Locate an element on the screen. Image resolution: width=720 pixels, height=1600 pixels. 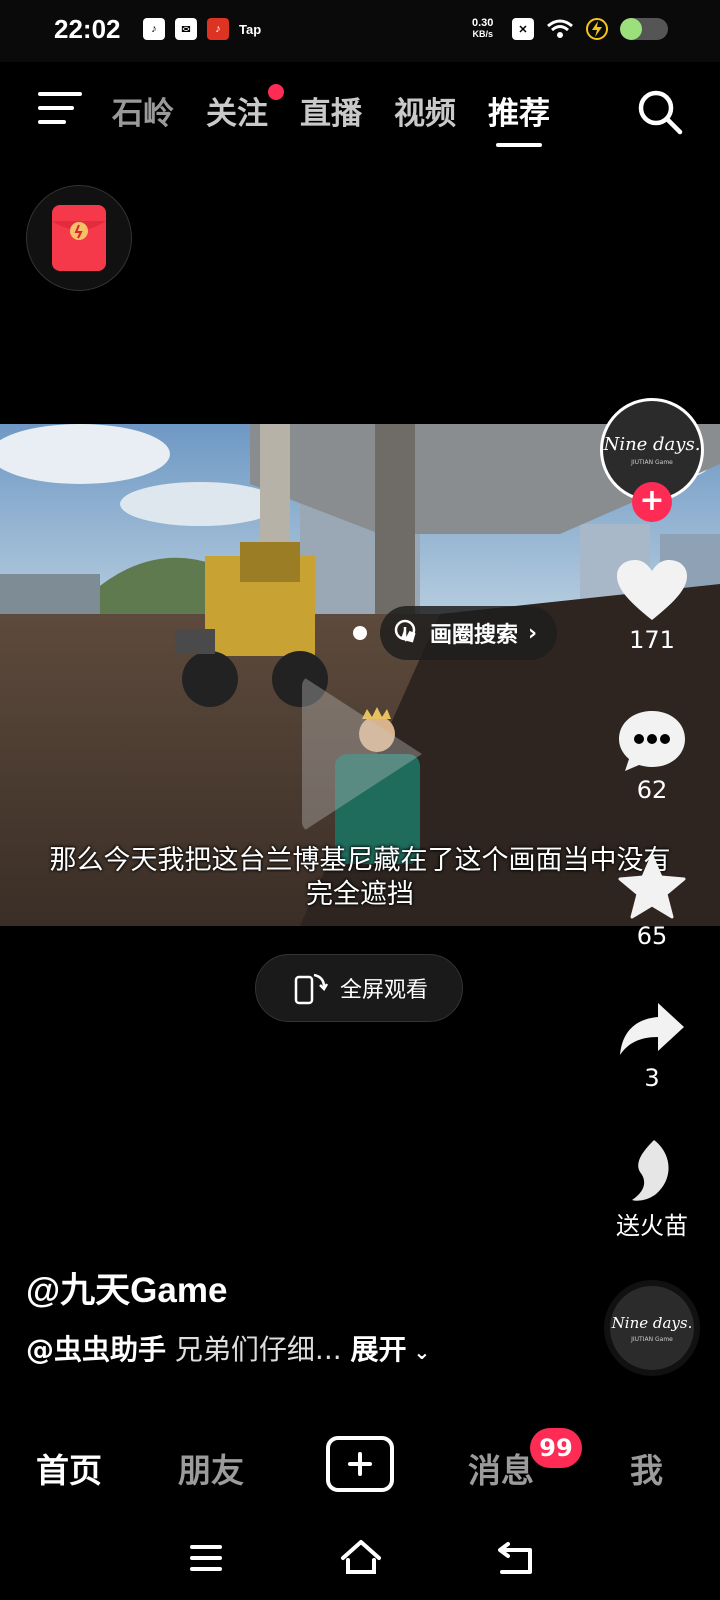
comment-count: 62 is located at coordinates (652, 790).